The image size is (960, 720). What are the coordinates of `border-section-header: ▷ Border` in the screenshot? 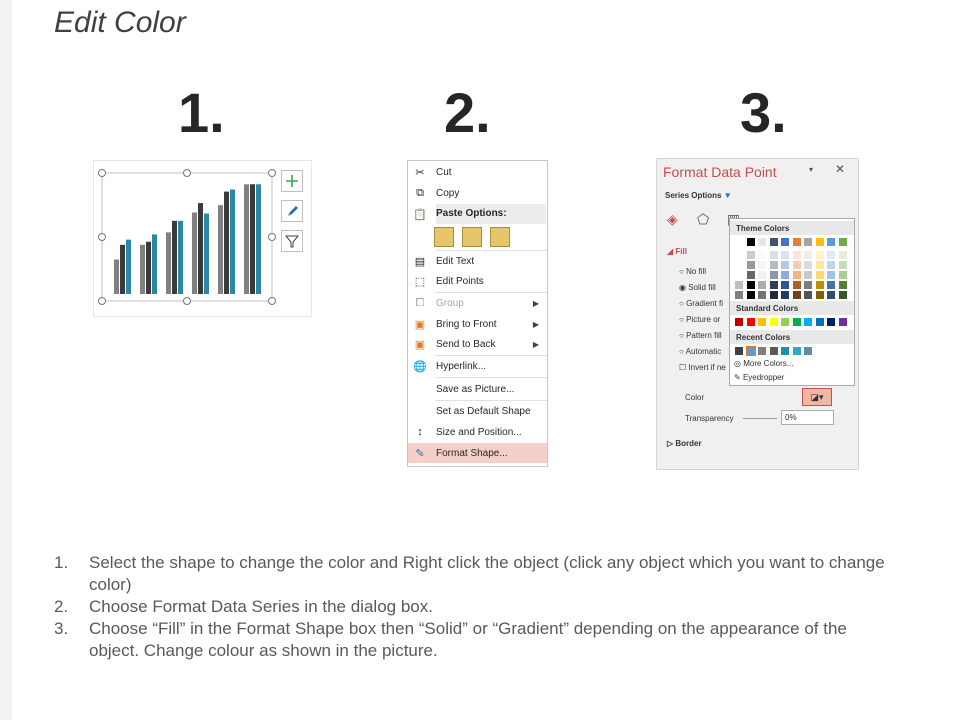 It's located at (684, 443).